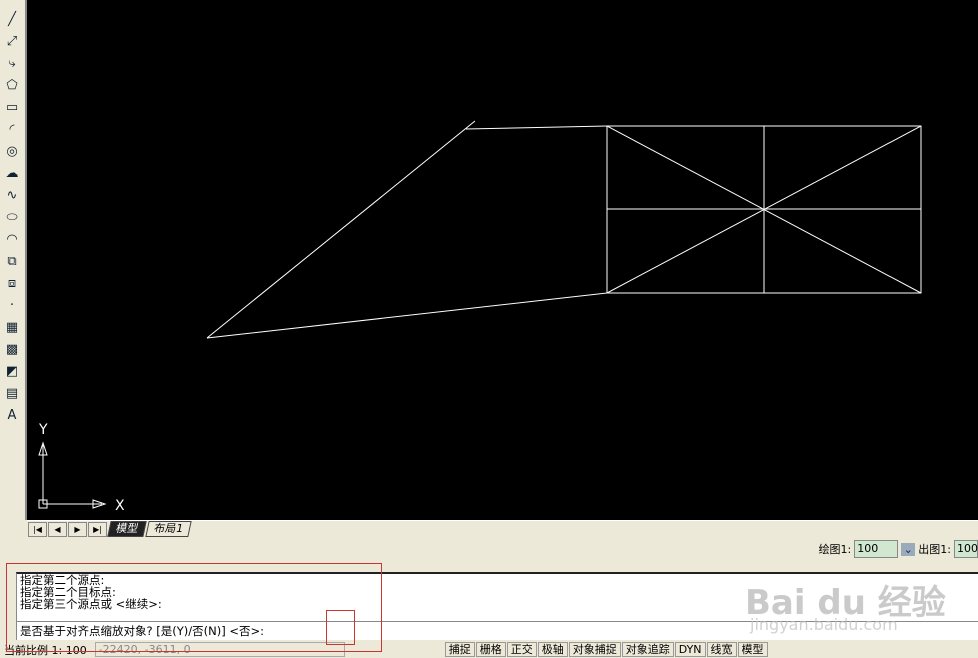  What do you see at coordinates (908, 549) in the screenshot?
I see `chevron-down-icon: ⌄` at bounding box center [908, 549].